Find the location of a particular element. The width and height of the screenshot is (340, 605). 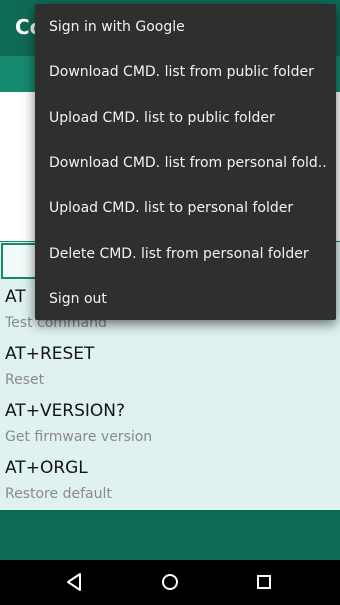

command-description: Get firmware version is located at coordinates (79, 437).